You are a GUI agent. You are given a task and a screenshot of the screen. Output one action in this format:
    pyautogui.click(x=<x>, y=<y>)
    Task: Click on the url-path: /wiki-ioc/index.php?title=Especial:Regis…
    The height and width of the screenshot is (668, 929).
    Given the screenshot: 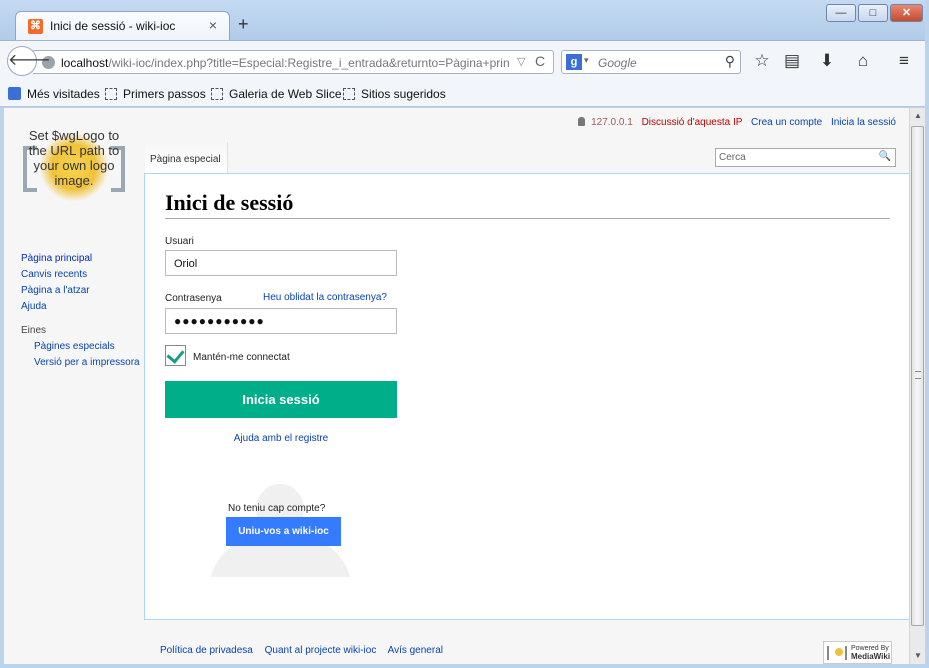 What is the action you would take?
    pyautogui.click(x=309, y=63)
    